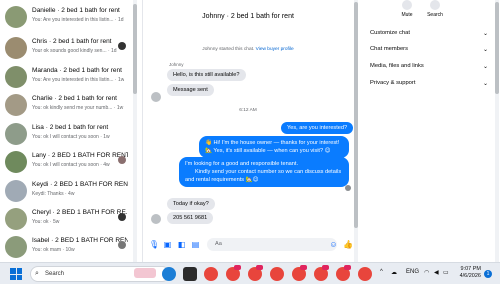  I want to click on taskbar-search-text: Search, so click(55, 274).